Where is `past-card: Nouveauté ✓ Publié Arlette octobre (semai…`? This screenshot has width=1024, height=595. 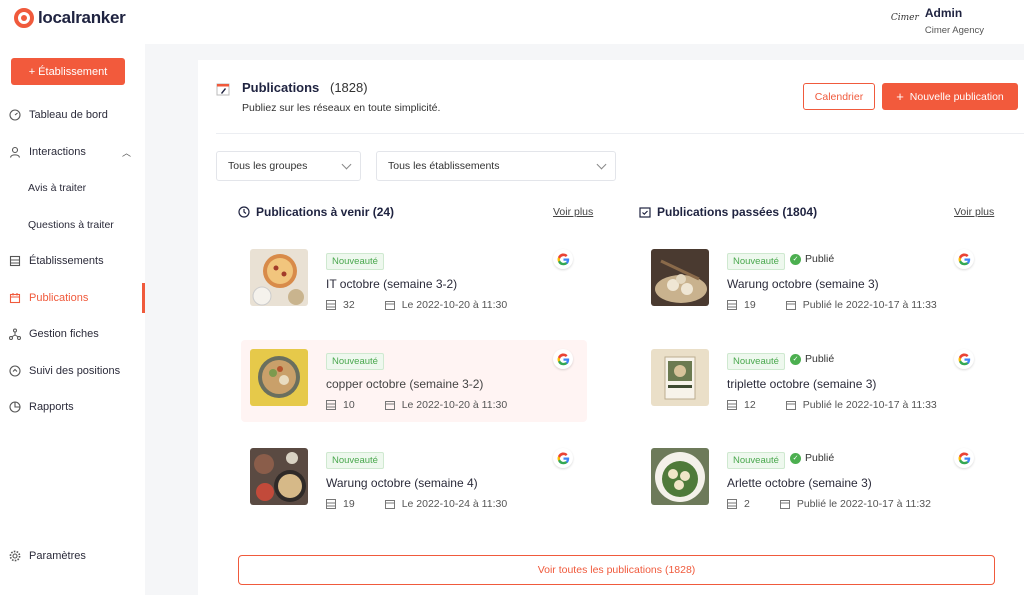
past-card: Nouveauté ✓ Publié Arlette octobre (semai… is located at coordinates (815, 480).